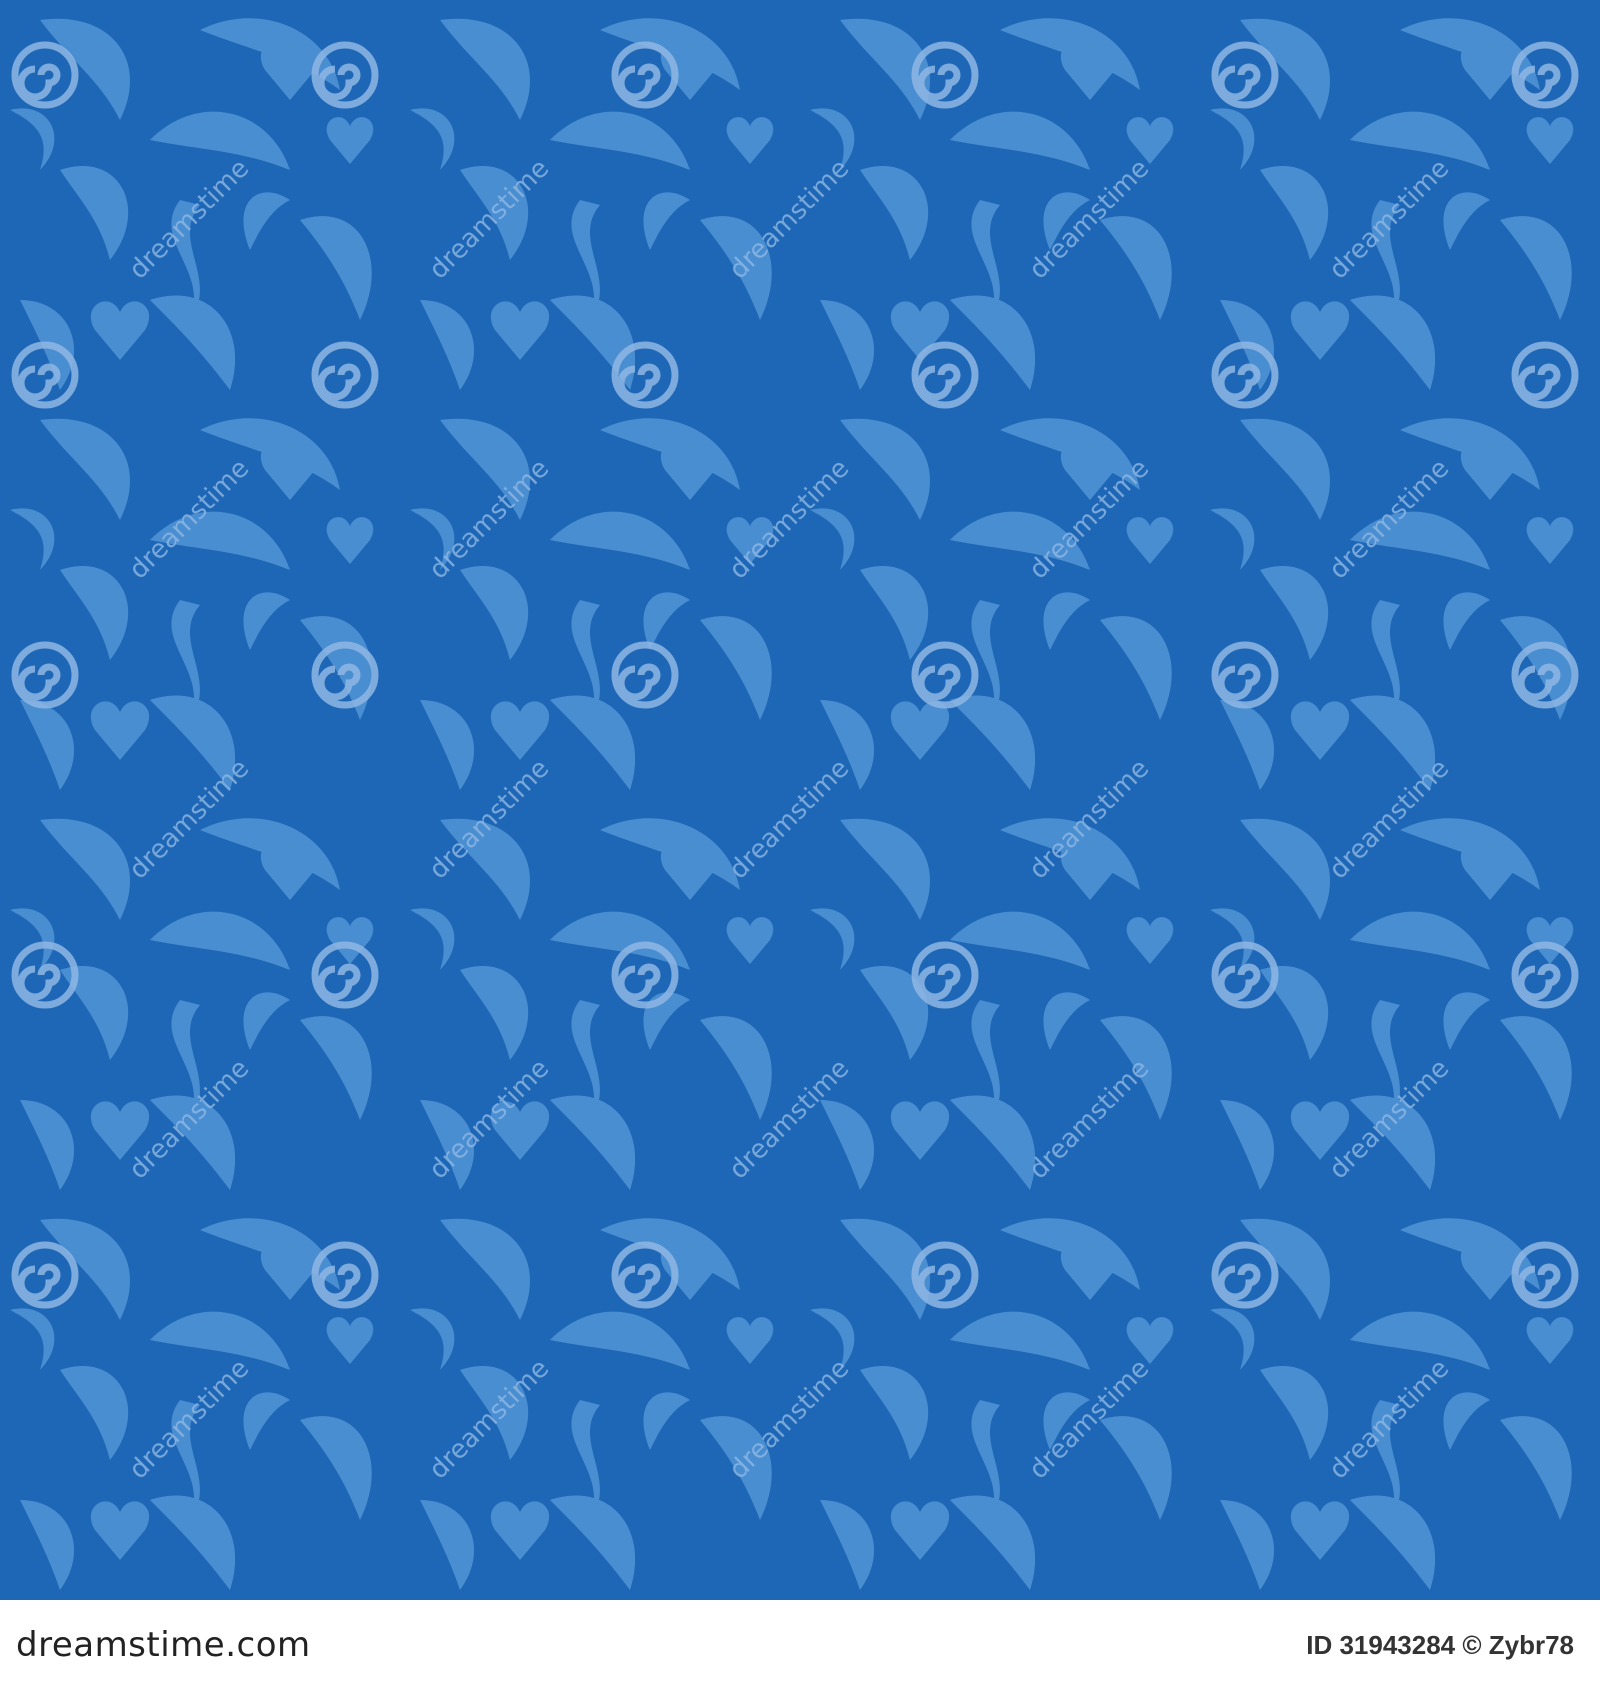 Image resolution: width=1600 pixels, height=1690 pixels. I want to click on image-id-credit: ID 31943284 © Zybr78, so click(1440, 1644).